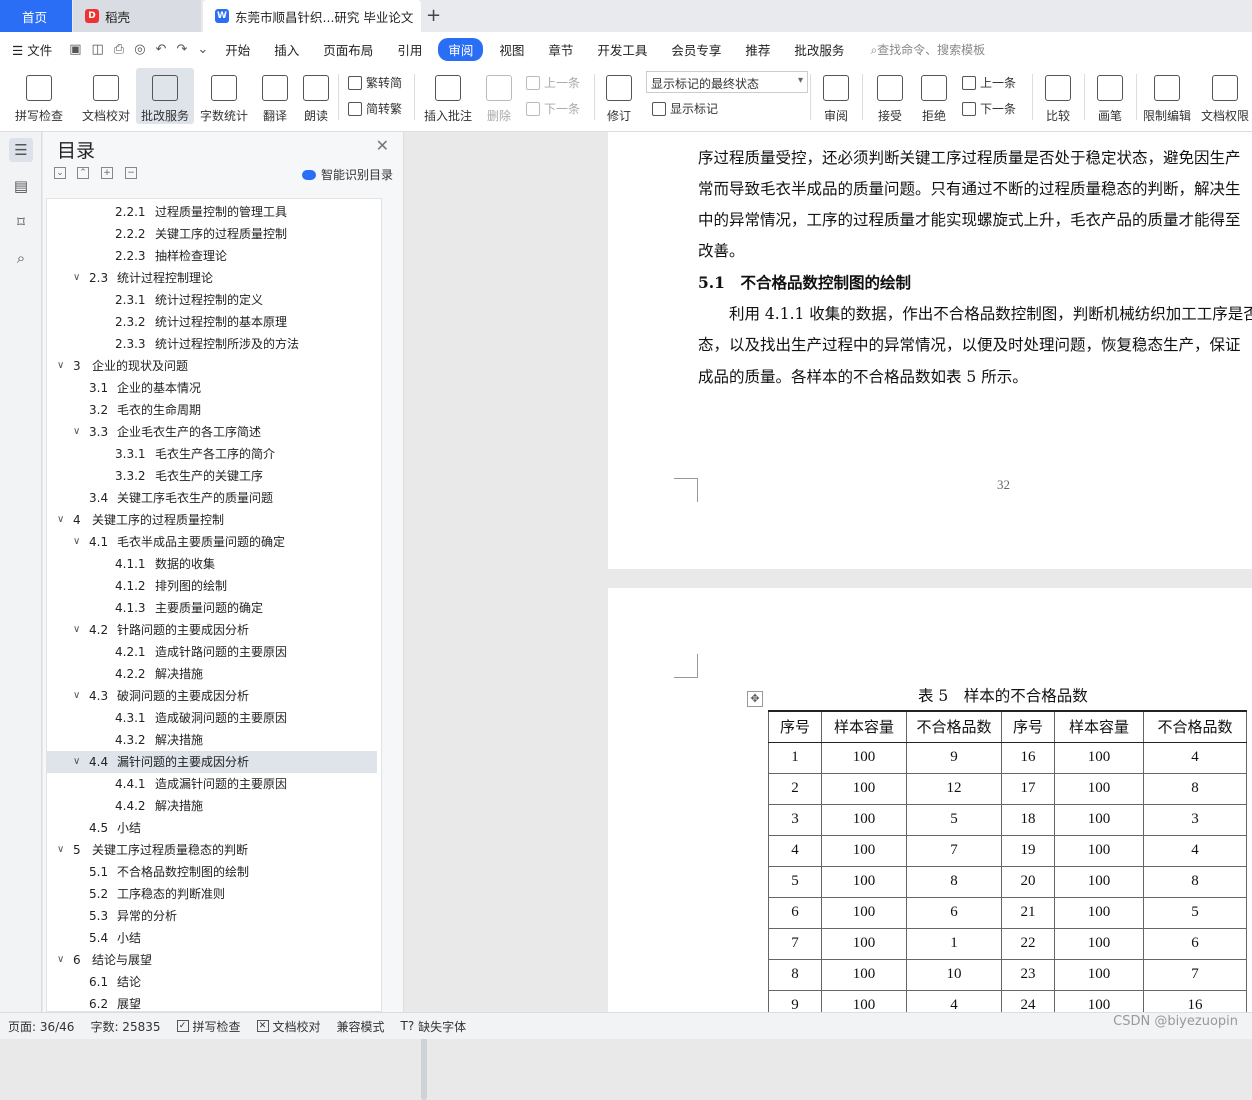 Image resolution: width=1252 pixels, height=1100 pixels. I want to click on toc-item: 5.2 工序稳态的判断准则, so click(212, 894).